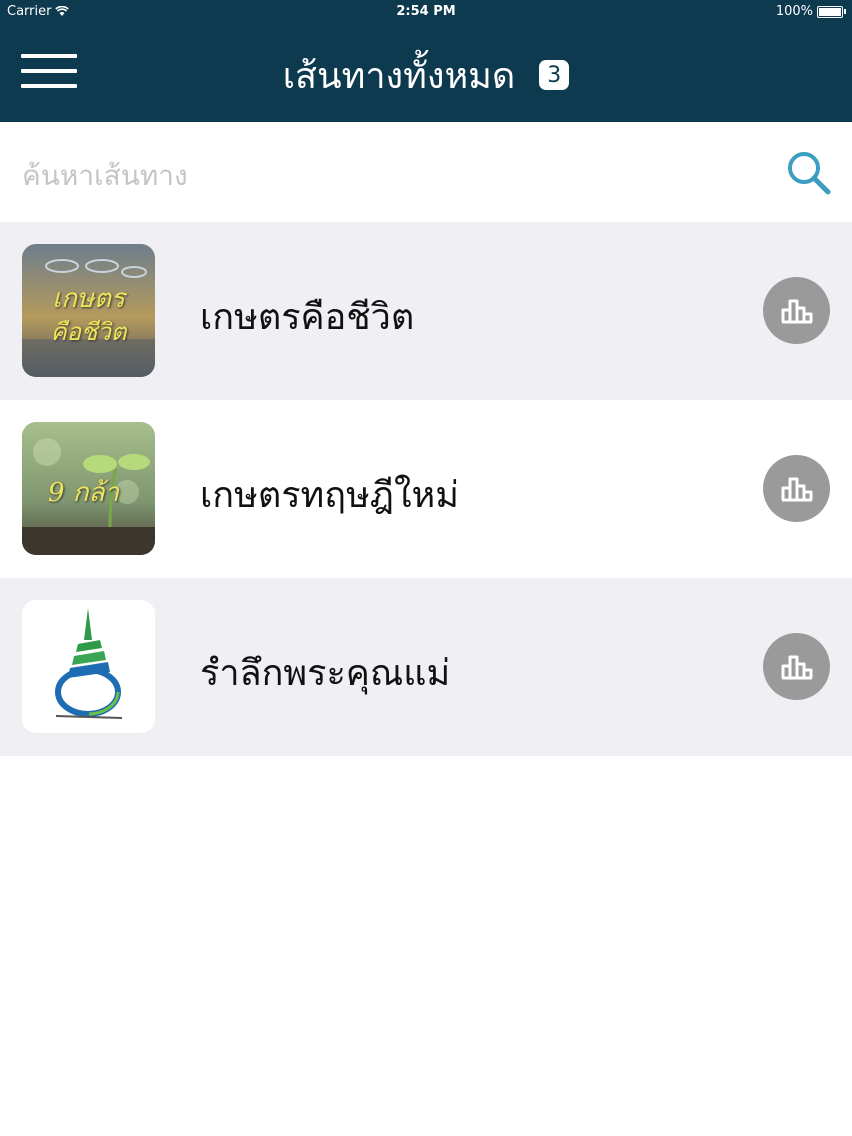  I want to click on thumbnail-caption: 9 กล้า, so click(83, 493).